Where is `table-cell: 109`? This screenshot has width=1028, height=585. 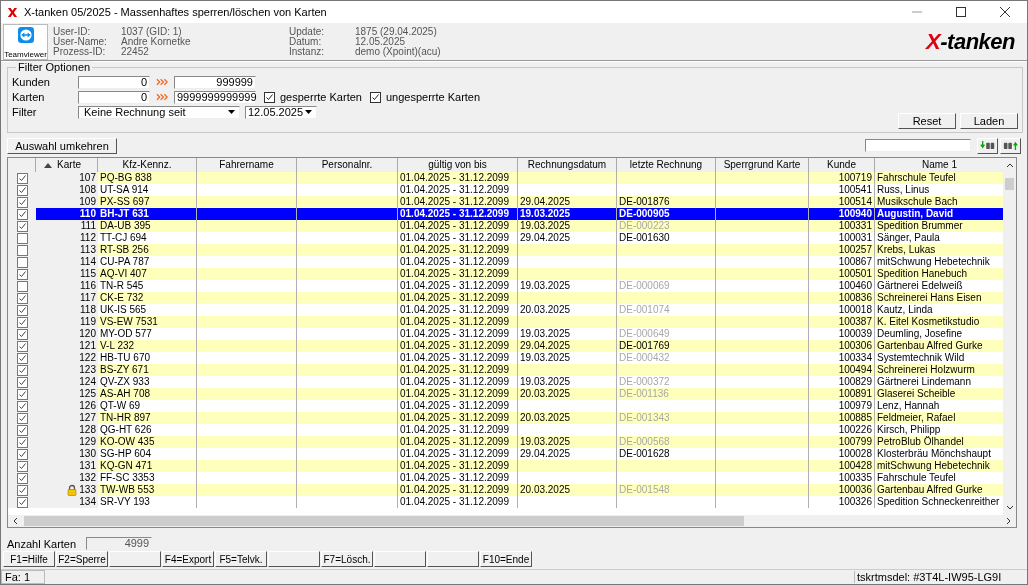
table-cell: 109 is located at coordinates (67, 202).